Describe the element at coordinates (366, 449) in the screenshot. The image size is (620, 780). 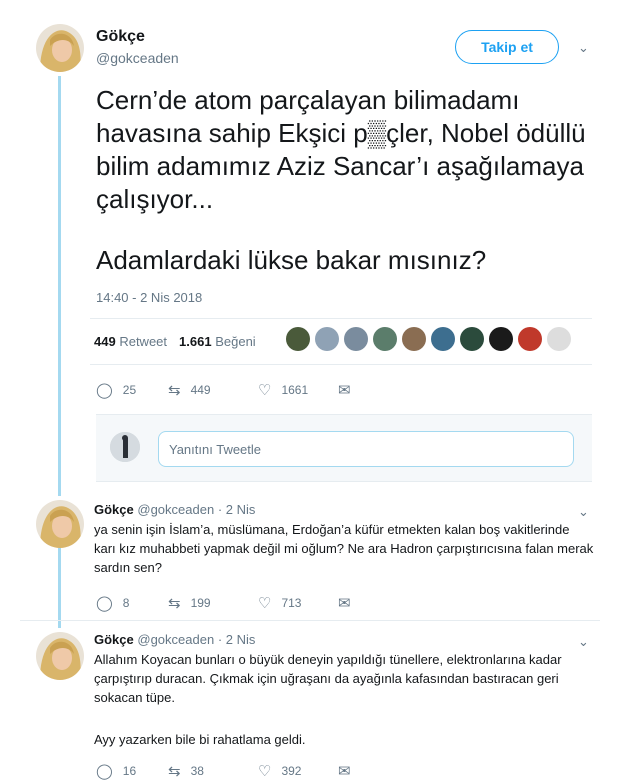
I see `reply-input: Yanıtını Tweetle` at that location.